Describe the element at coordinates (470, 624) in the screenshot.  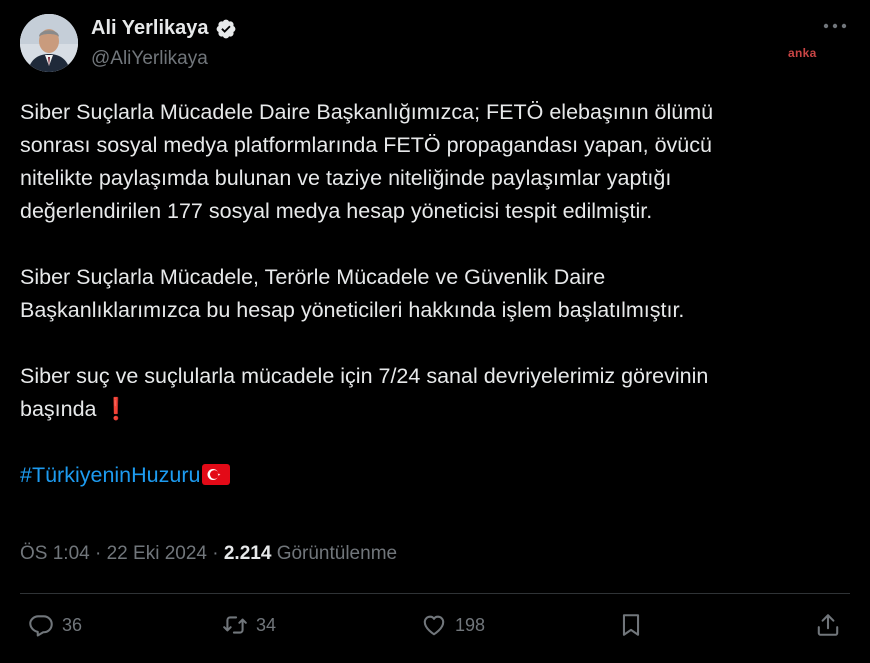
I see `like-count: 198` at that location.